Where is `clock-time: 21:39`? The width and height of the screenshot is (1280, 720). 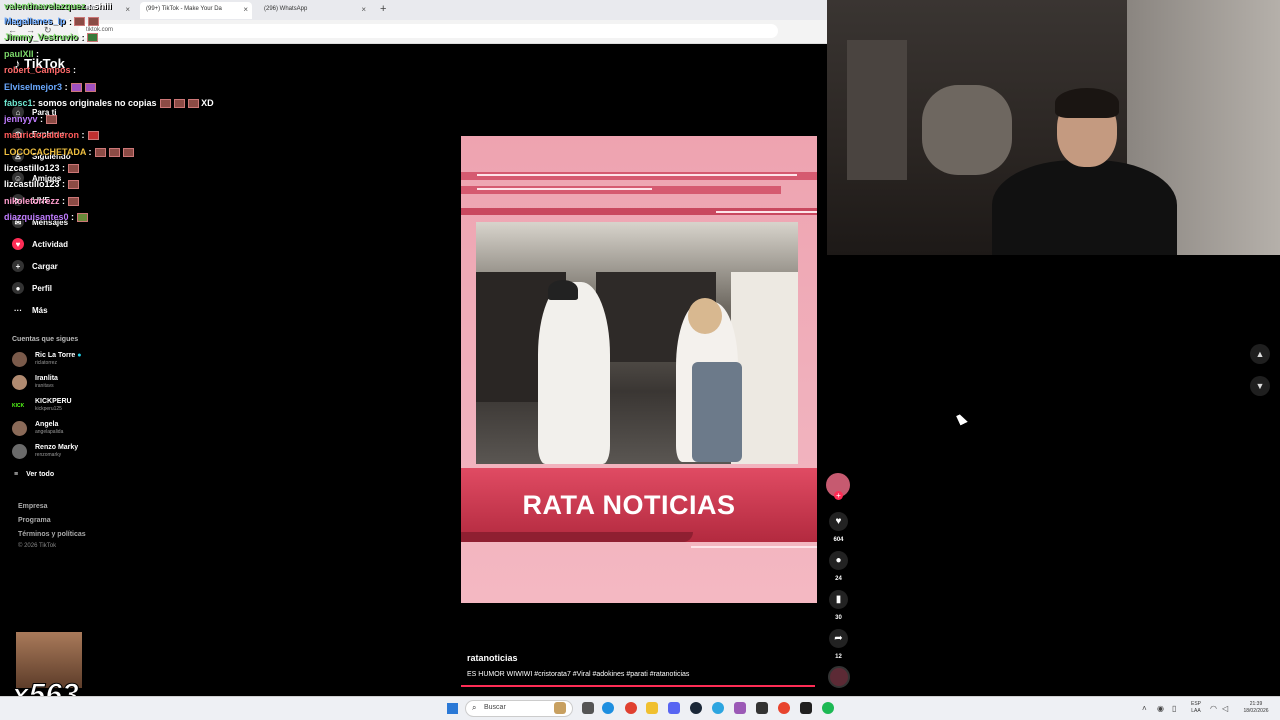
clock-time: 21:39 is located at coordinates (1256, 704).